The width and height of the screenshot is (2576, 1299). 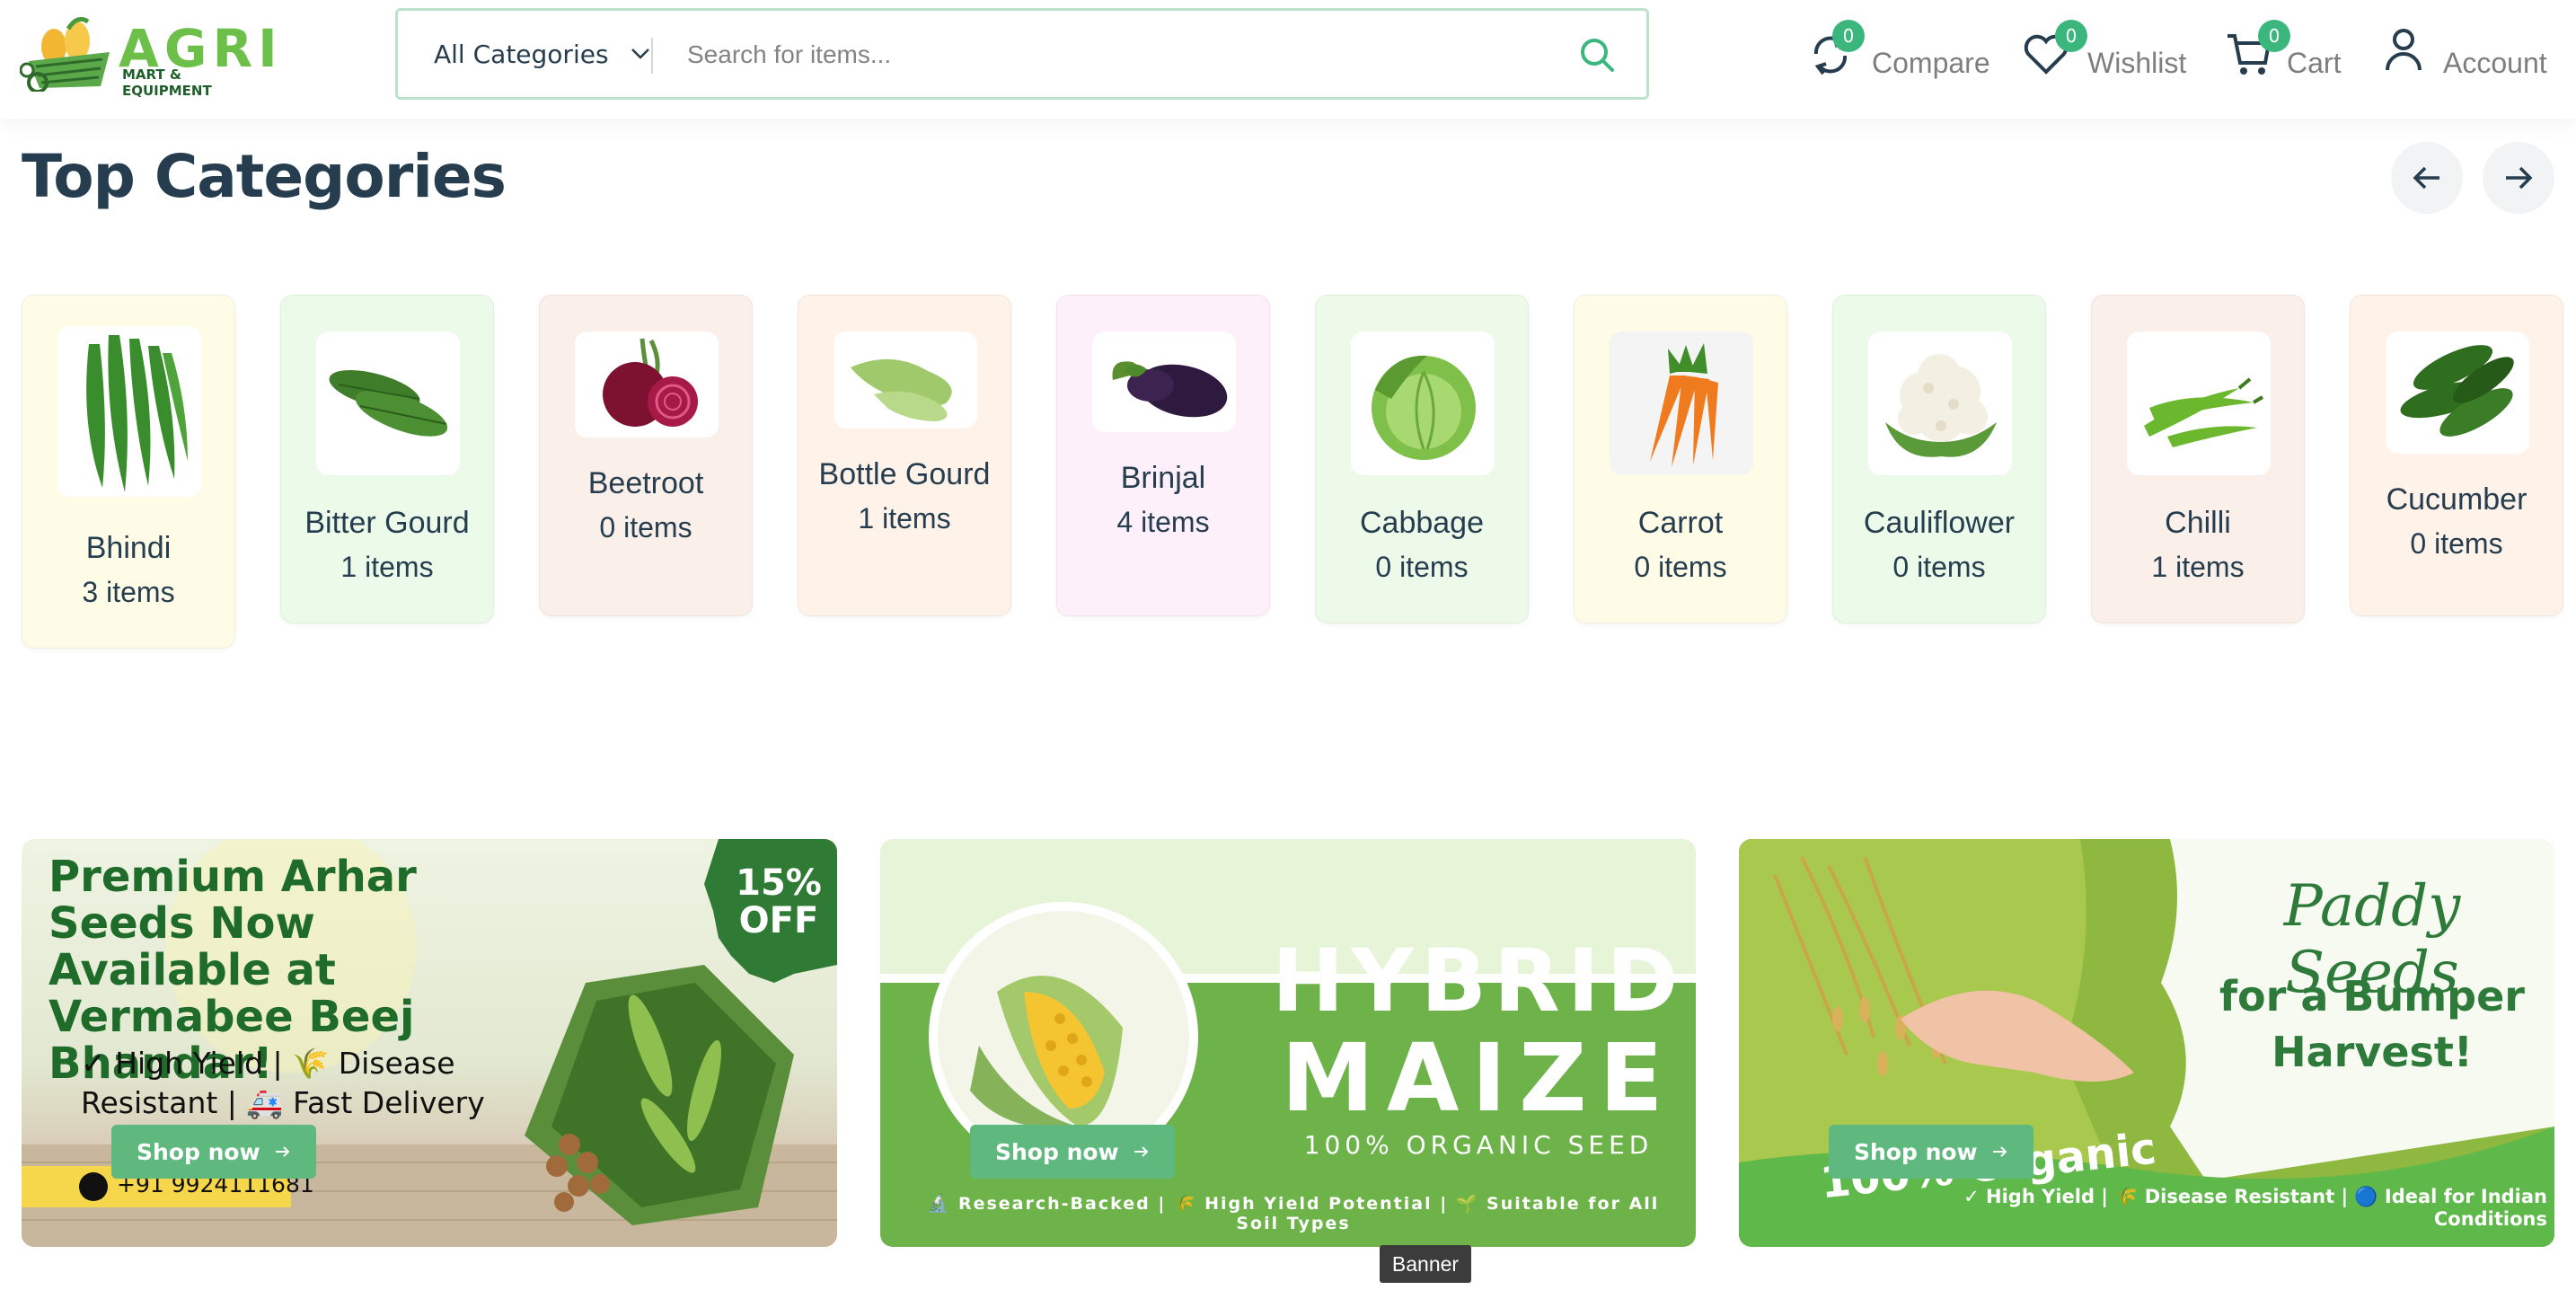 What do you see at coordinates (779, 901) in the screenshot?
I see `discount-badge: 15% OFF` at bounding box center [779, 901].